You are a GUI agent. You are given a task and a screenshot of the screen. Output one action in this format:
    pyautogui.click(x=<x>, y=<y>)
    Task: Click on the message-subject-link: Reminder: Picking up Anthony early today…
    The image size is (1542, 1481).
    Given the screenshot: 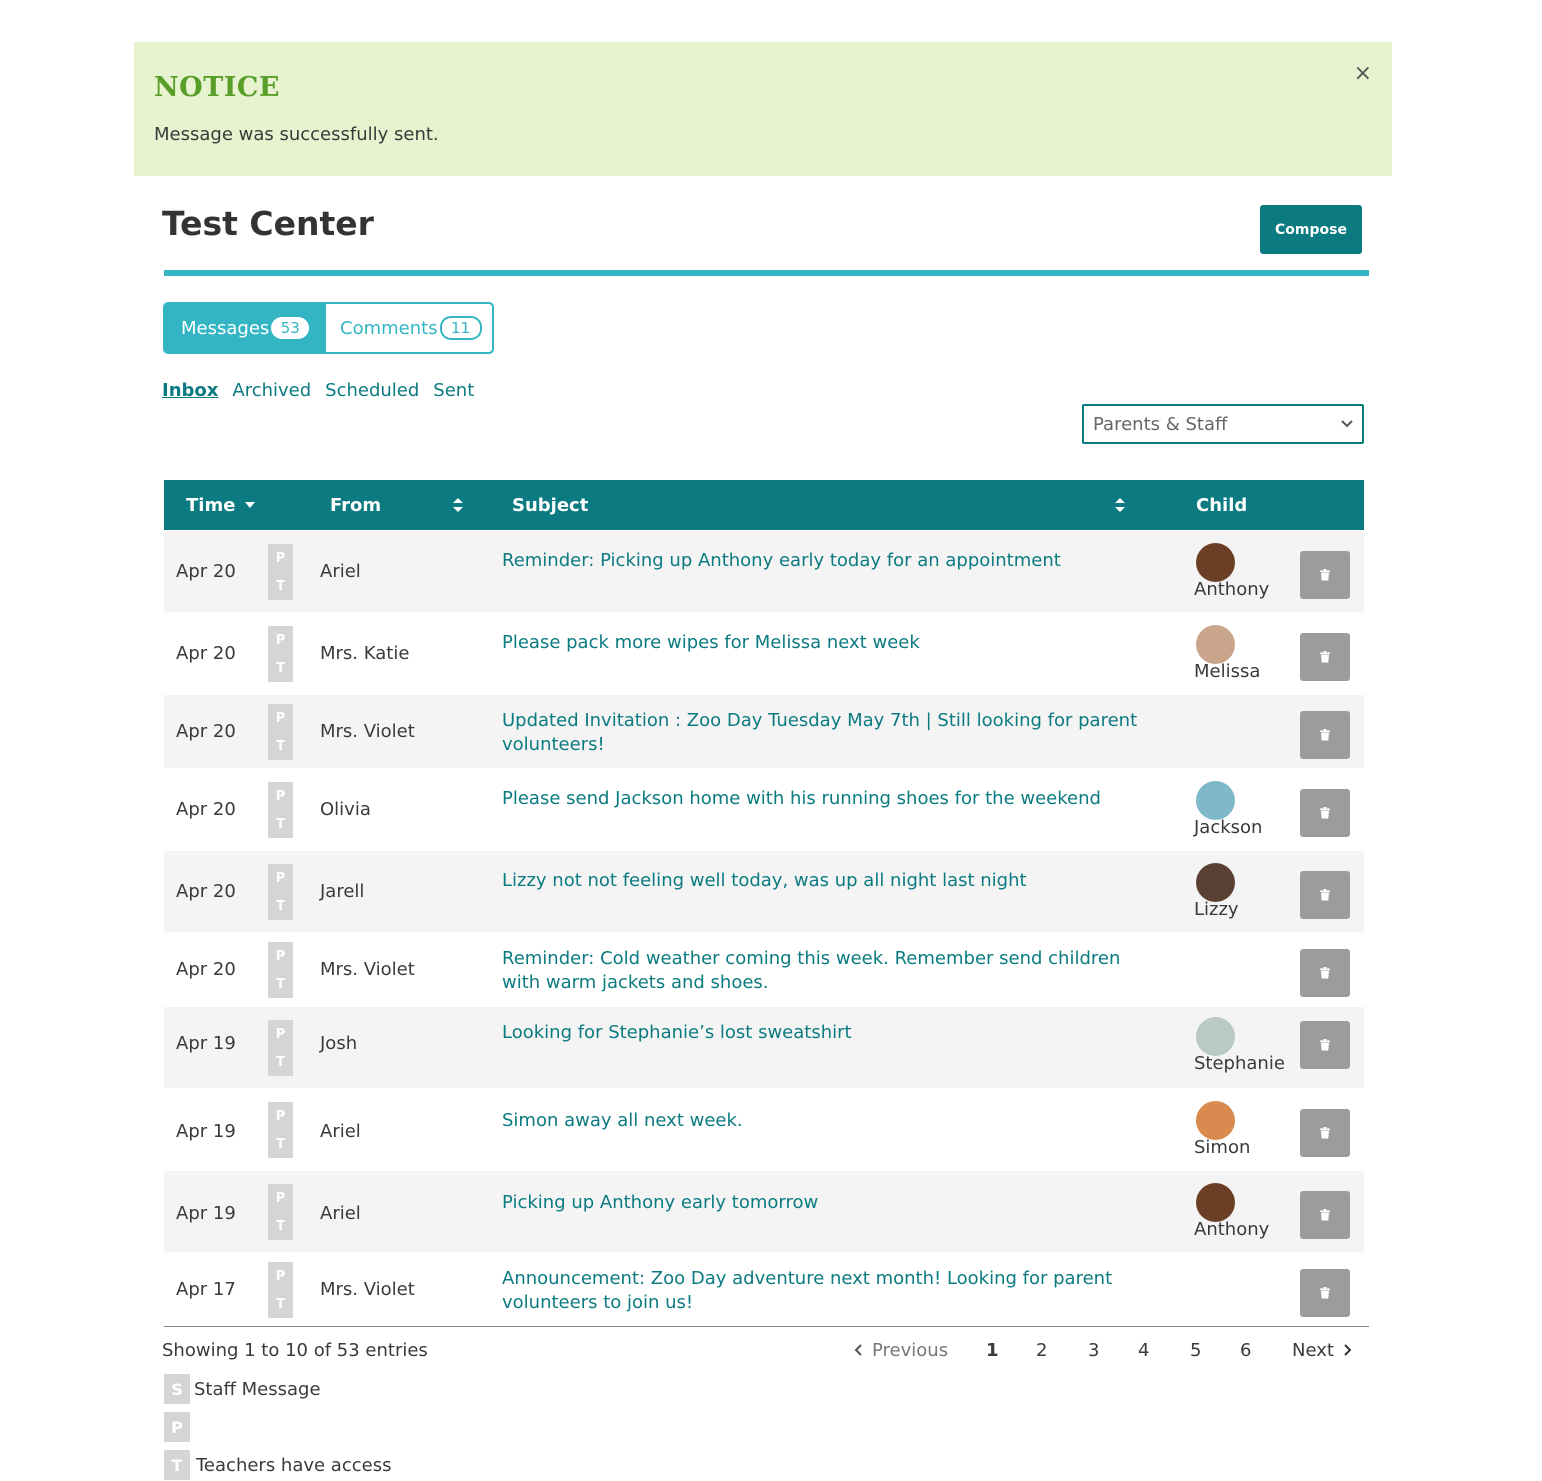 What is the action you would take?
    pyautogui.click(x=822, y=561)
    